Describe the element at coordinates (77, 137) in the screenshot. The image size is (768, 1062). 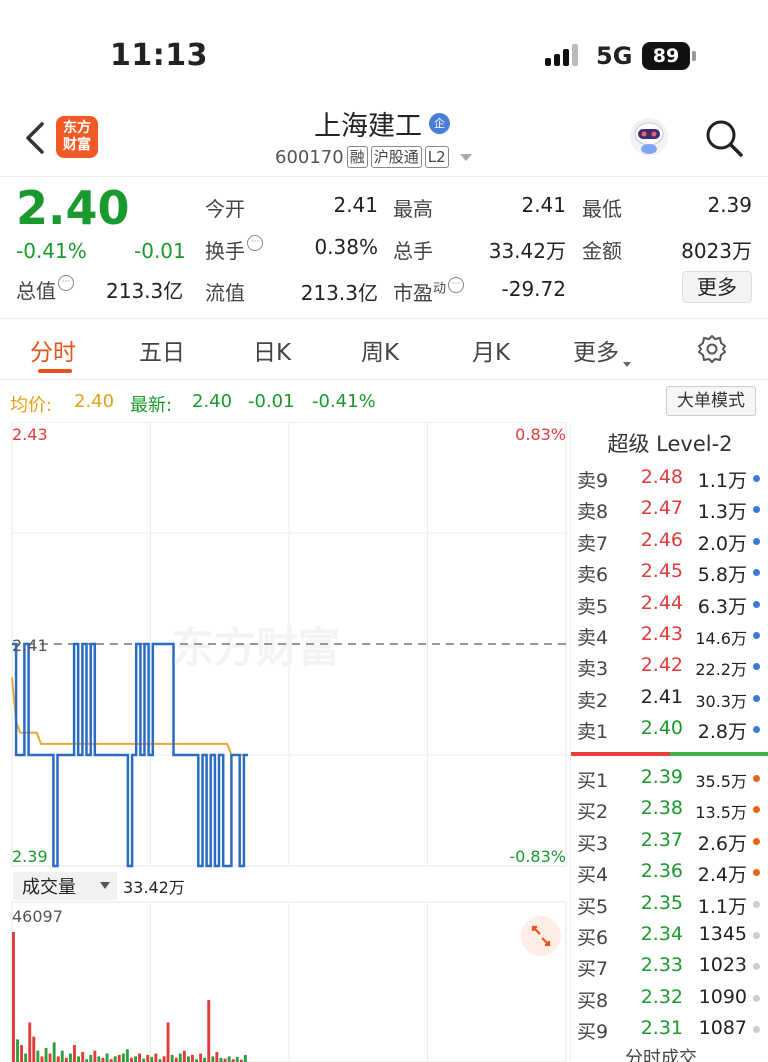
I see `eastmoney-logo: 东方 财富` at that location.